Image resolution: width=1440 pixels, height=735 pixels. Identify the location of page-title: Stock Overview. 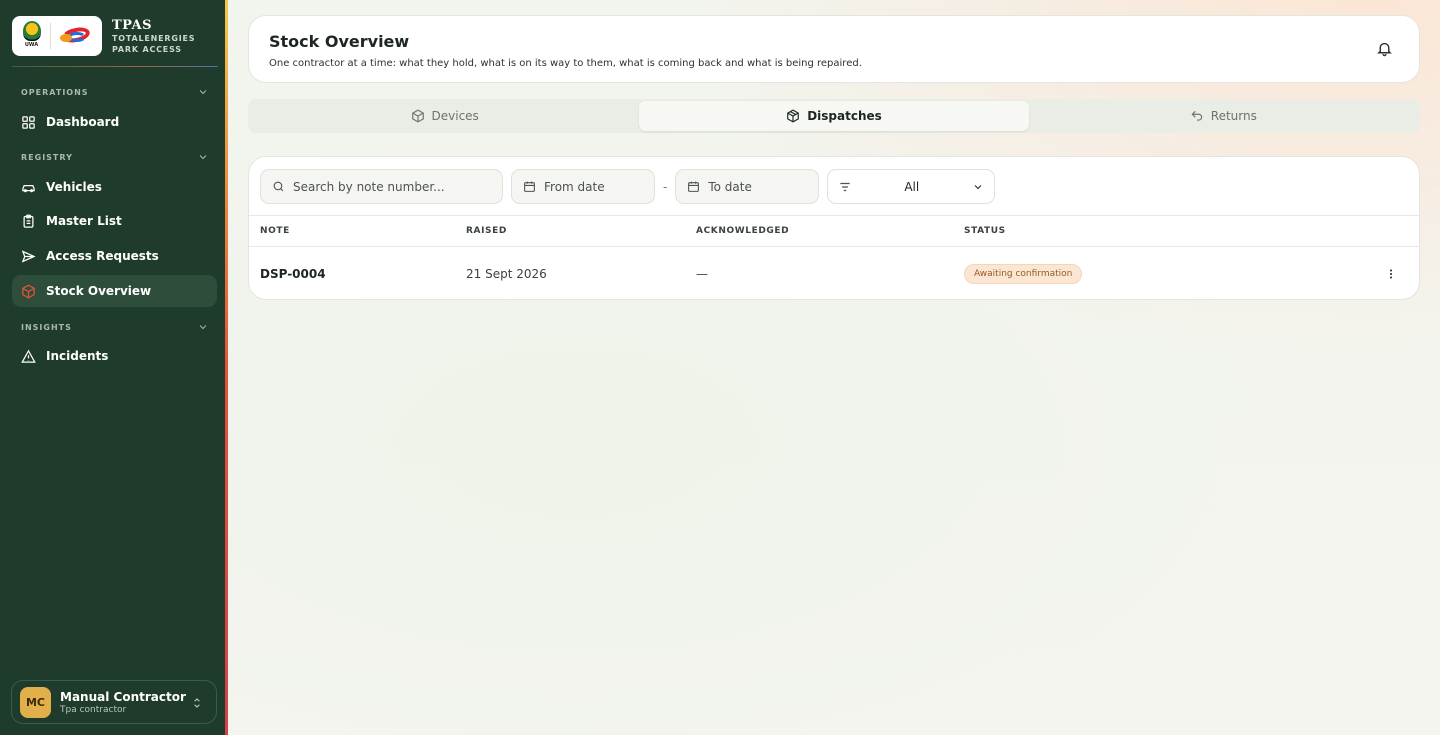
(339, 41).